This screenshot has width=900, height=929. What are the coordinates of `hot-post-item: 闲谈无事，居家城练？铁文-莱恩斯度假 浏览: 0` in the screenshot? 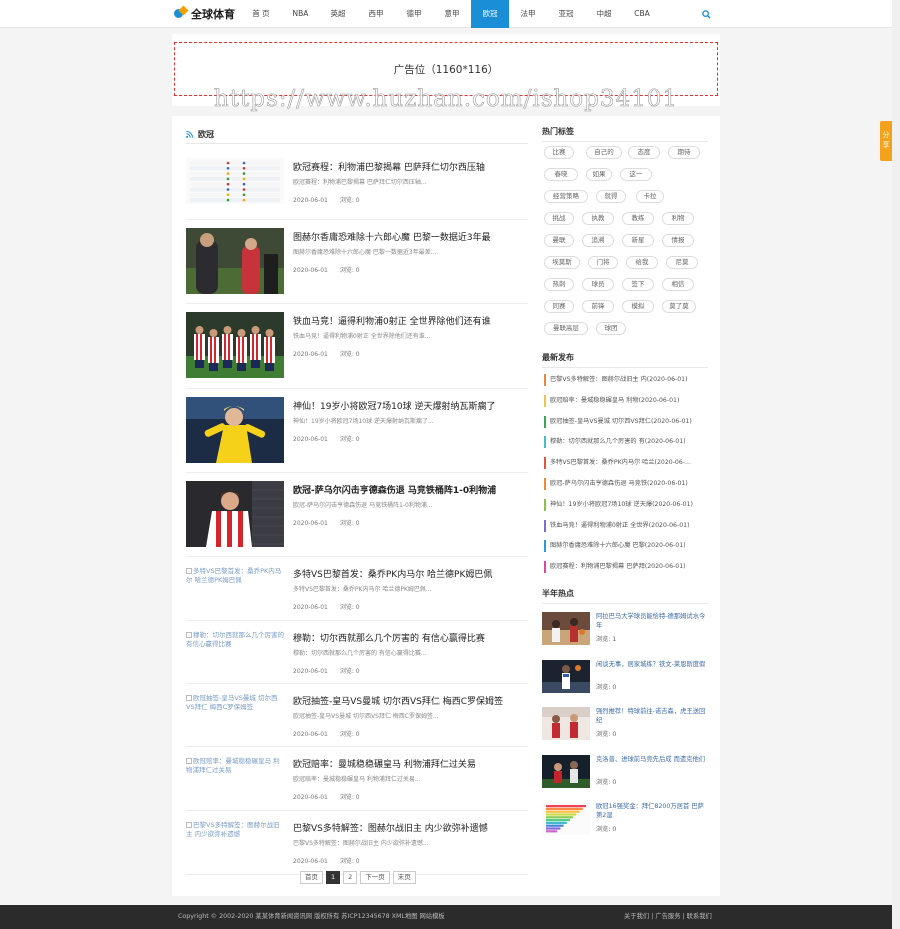 It's located at (625, 677).